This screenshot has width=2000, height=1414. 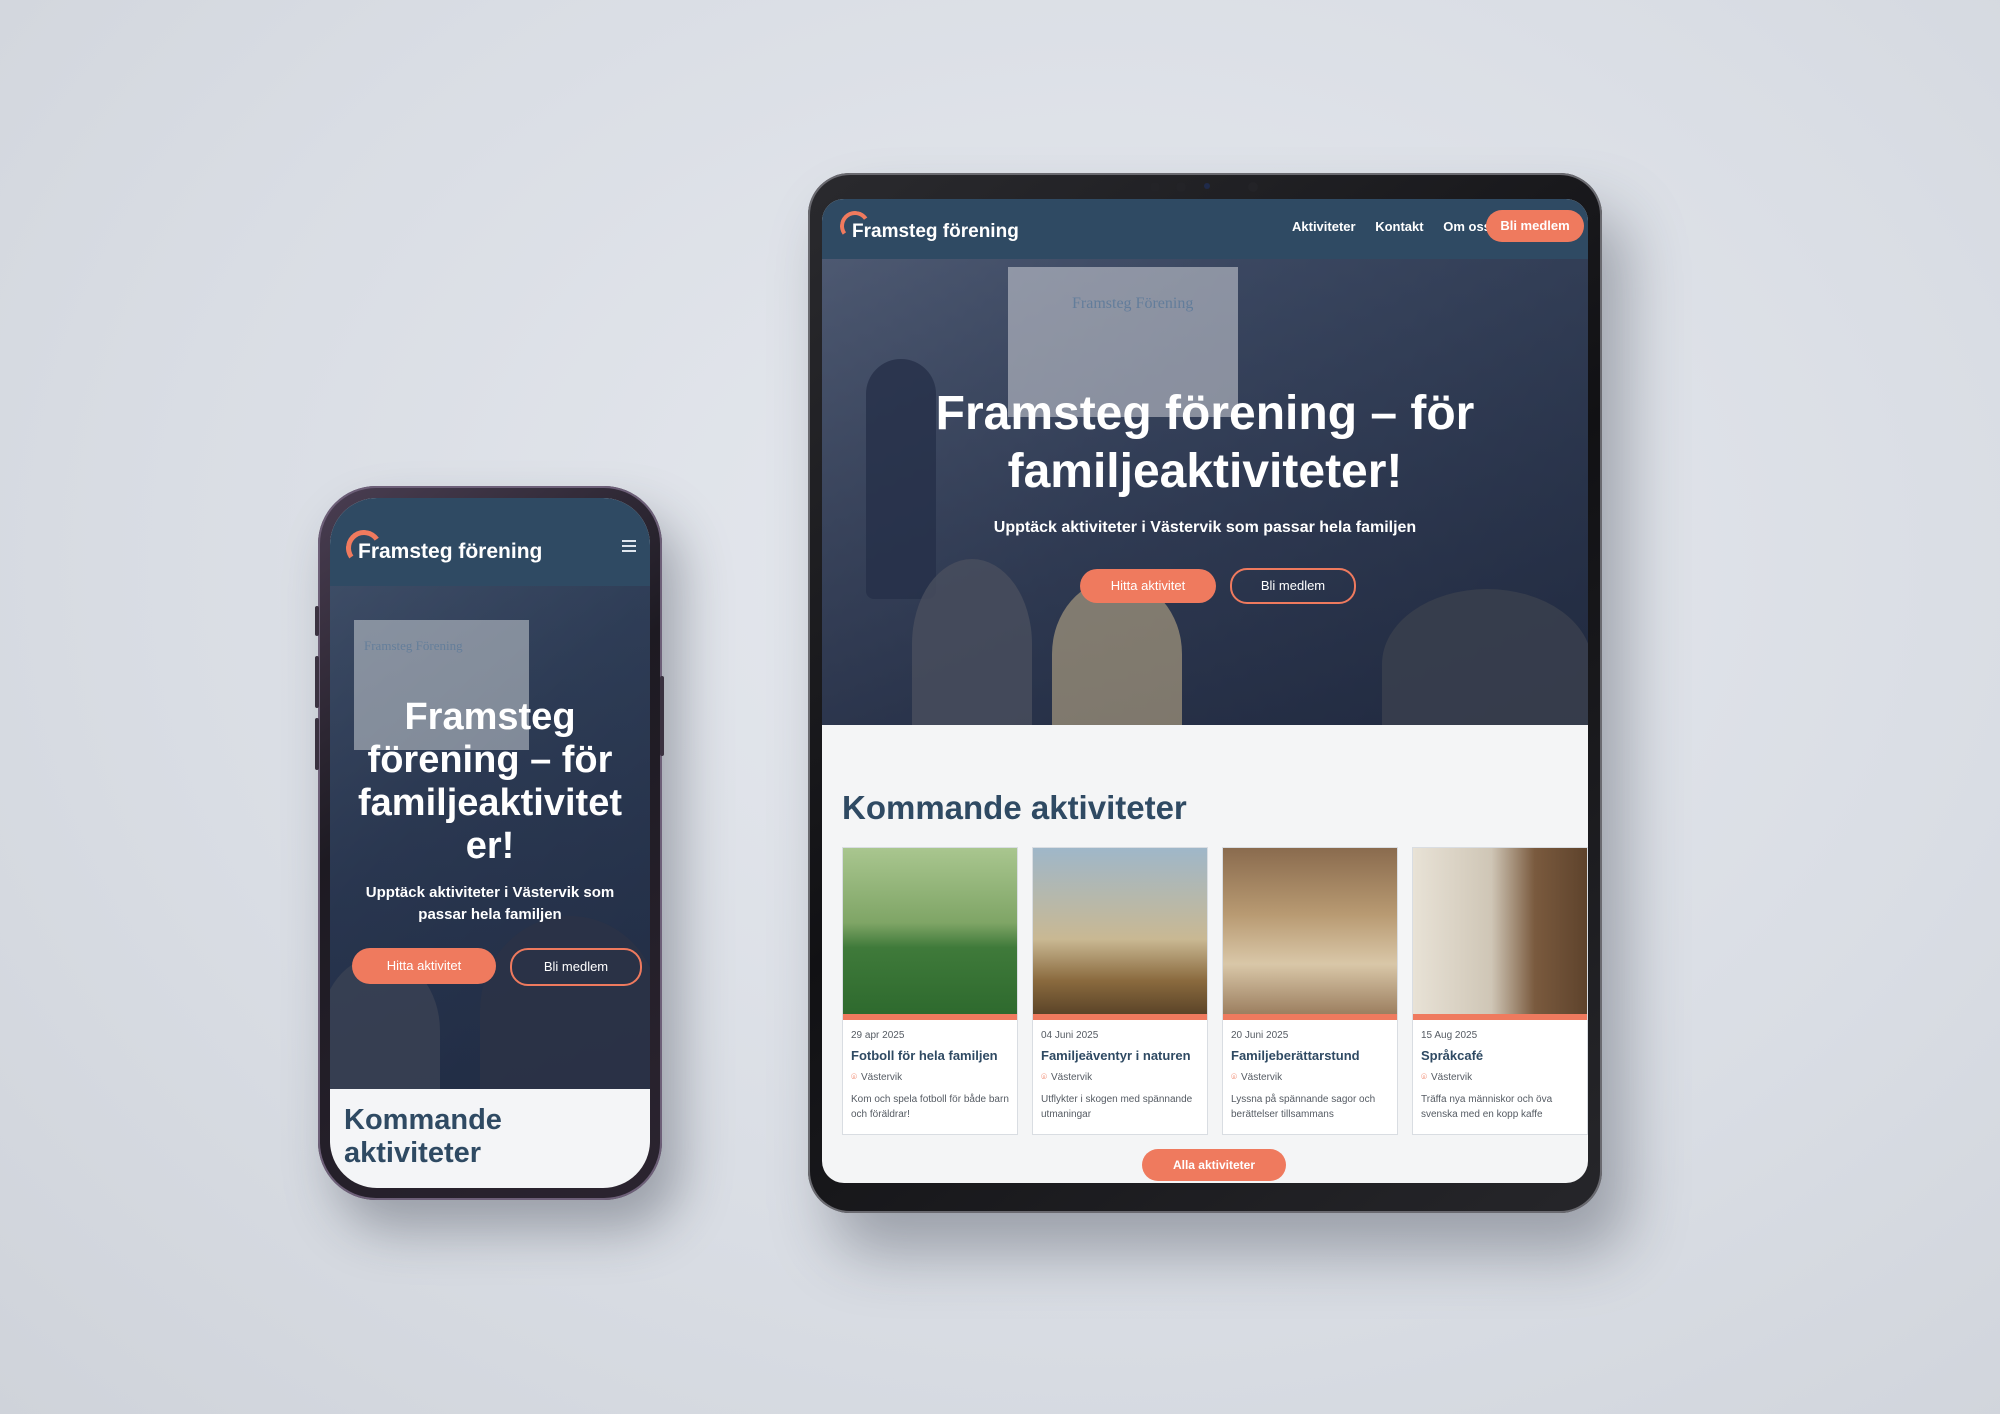 I want to click on event-image-nature, so click(x=1120, y=931).